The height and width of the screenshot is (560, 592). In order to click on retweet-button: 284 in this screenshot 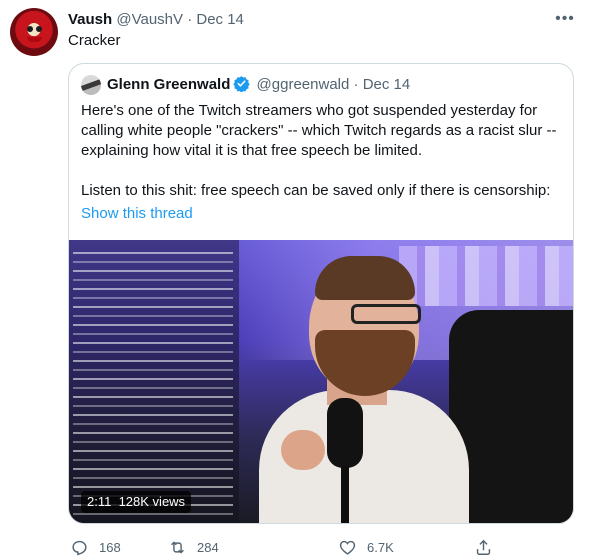, I will do `click(193, 547)`.